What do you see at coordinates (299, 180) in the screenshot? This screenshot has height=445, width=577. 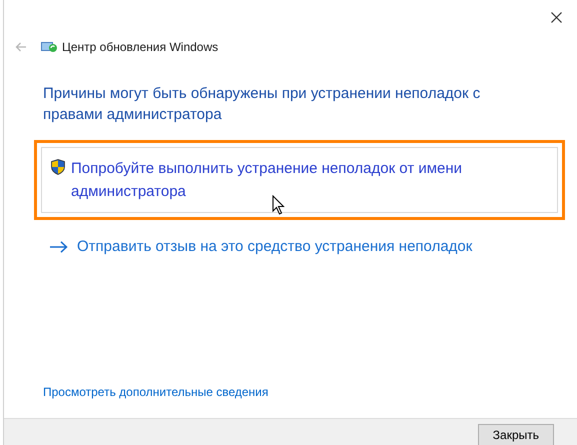 I see `option-link: Попробуйте выполнить устранение неполадок от имени администратора` at bounding box center [299, 180].